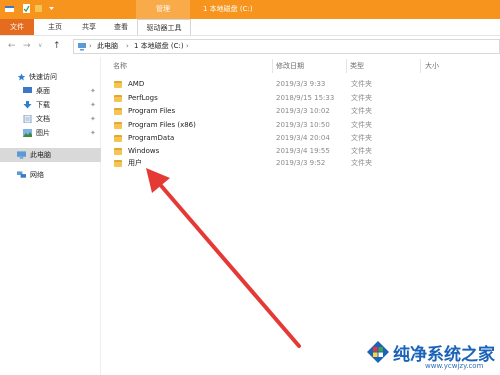 The width and height of the screenshot is (500, 375). Describe the element at coordinates (378, 352) in the screenshot. I see `logo-icon` at that location.